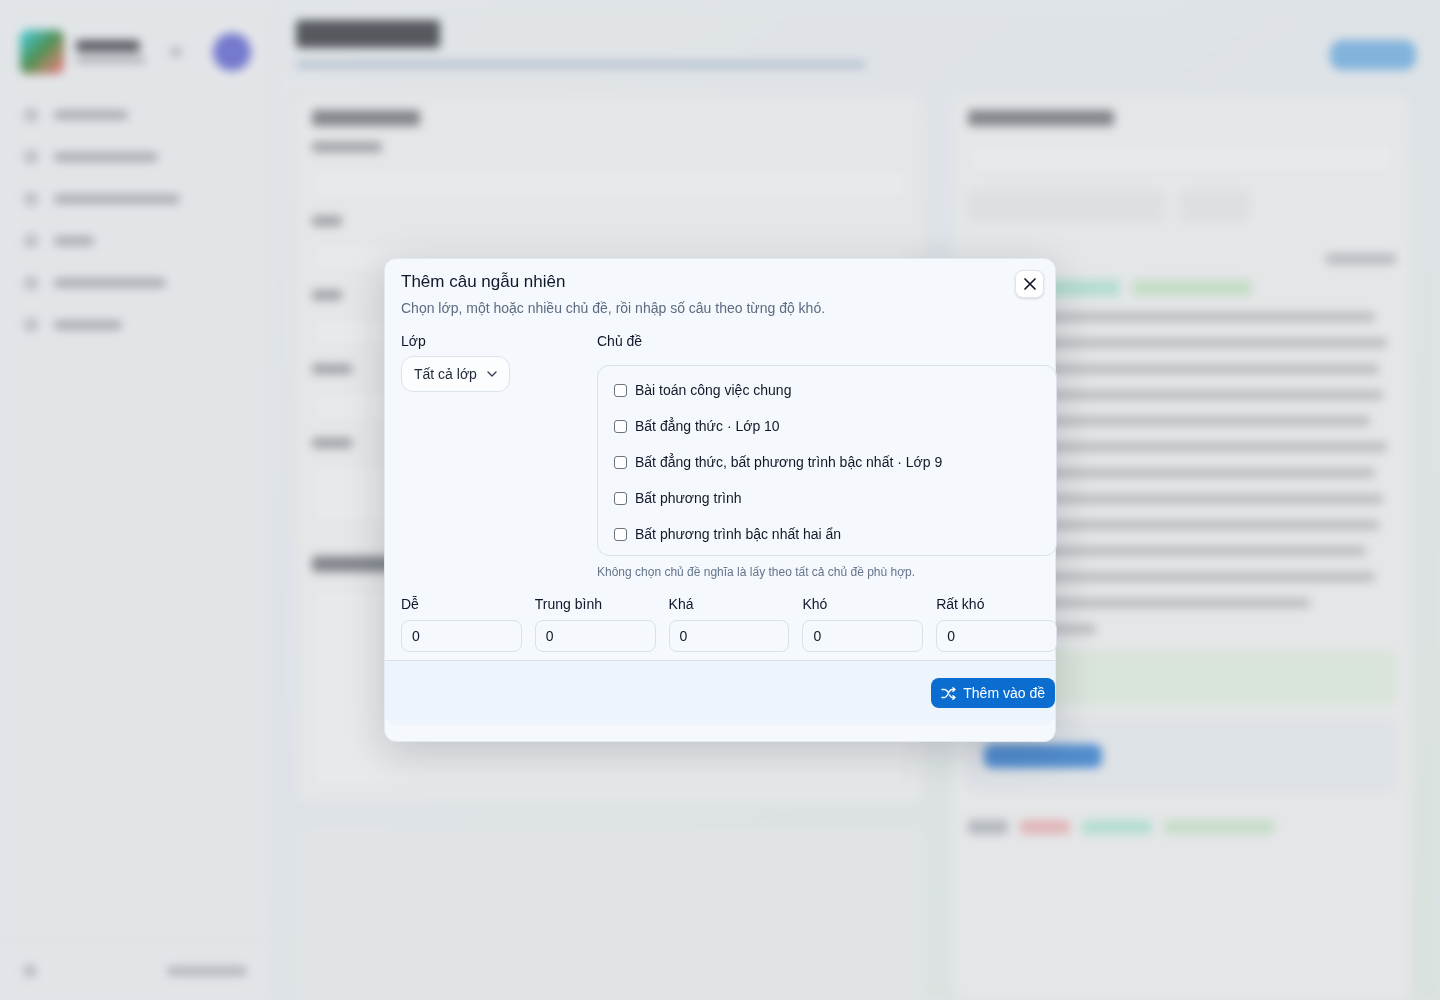 The image size is (1440, 1000). Describe the element at coordinates (789, 462) in the screenshot. I see `topic-label: Bất đẳng thức, bất phương trình bậc nhất · Lớp 9` at that location.